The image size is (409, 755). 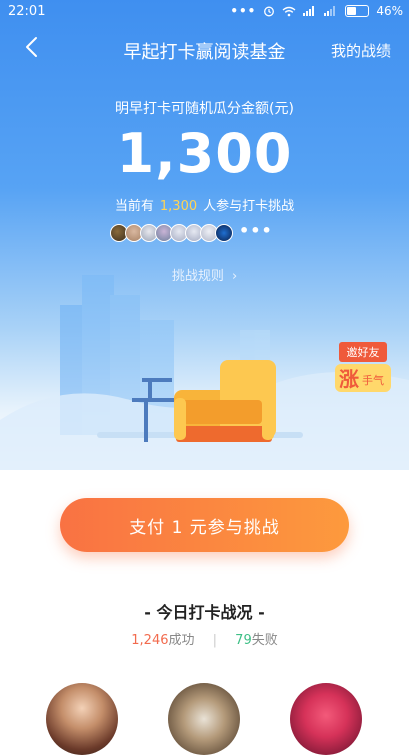 What do you see at coordinates (204, 153) in the screenshot?
I see `prize-amount: 1,300` at bounding box center [204, 153].